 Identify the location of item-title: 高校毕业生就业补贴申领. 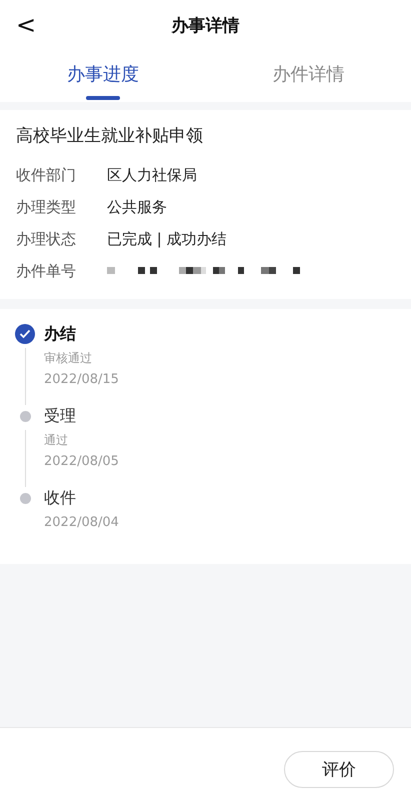
(110, 136).